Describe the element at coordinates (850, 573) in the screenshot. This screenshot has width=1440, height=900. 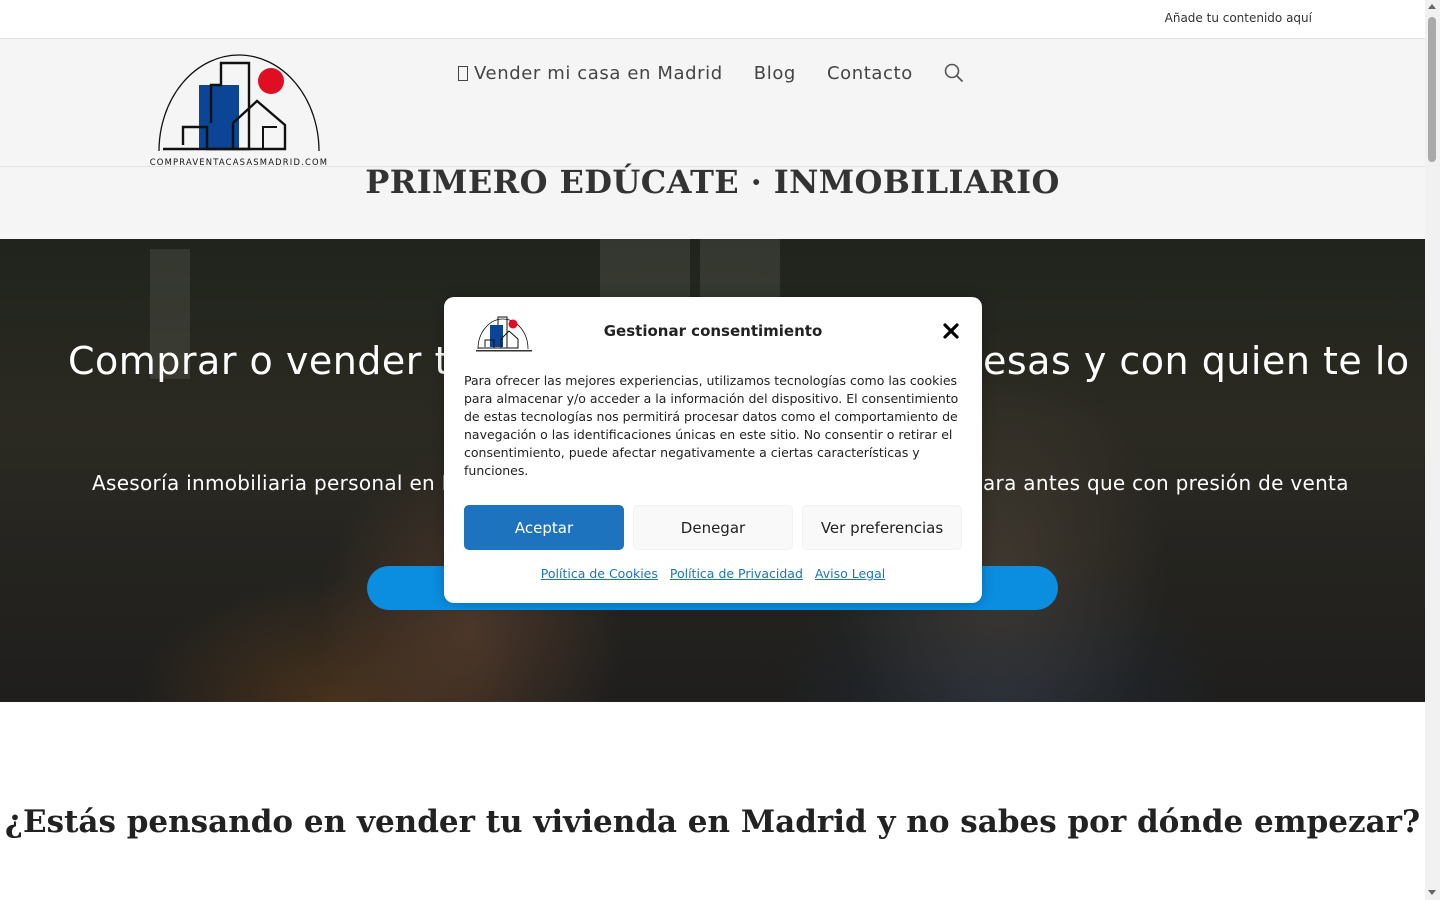
I see `legal-notice-link: Aviso Legal` at that location.